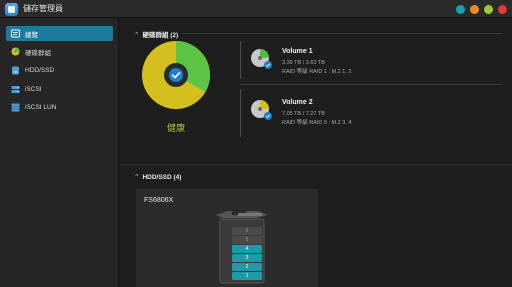  What do you see at coordinates (156, 34) in the screenshot?
I see `storage-pool-section-header: ⌃ 硬碟群組 (2)` at bounding box center [156, 34].